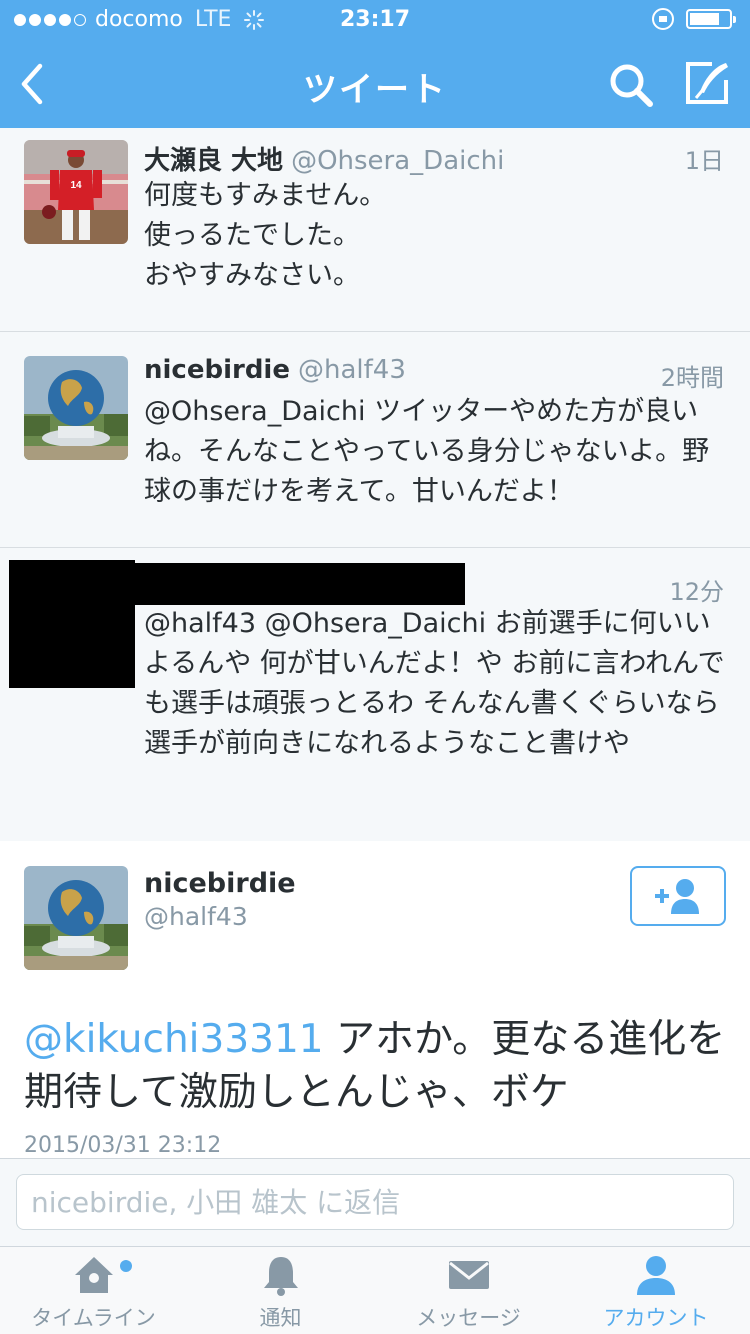 The height and width of the screenshot is (1334, 750). What do you see at coordinates (663, 19) in the screenshot?
I see `rotation-lock-icon` at bounding box center [663, 19].